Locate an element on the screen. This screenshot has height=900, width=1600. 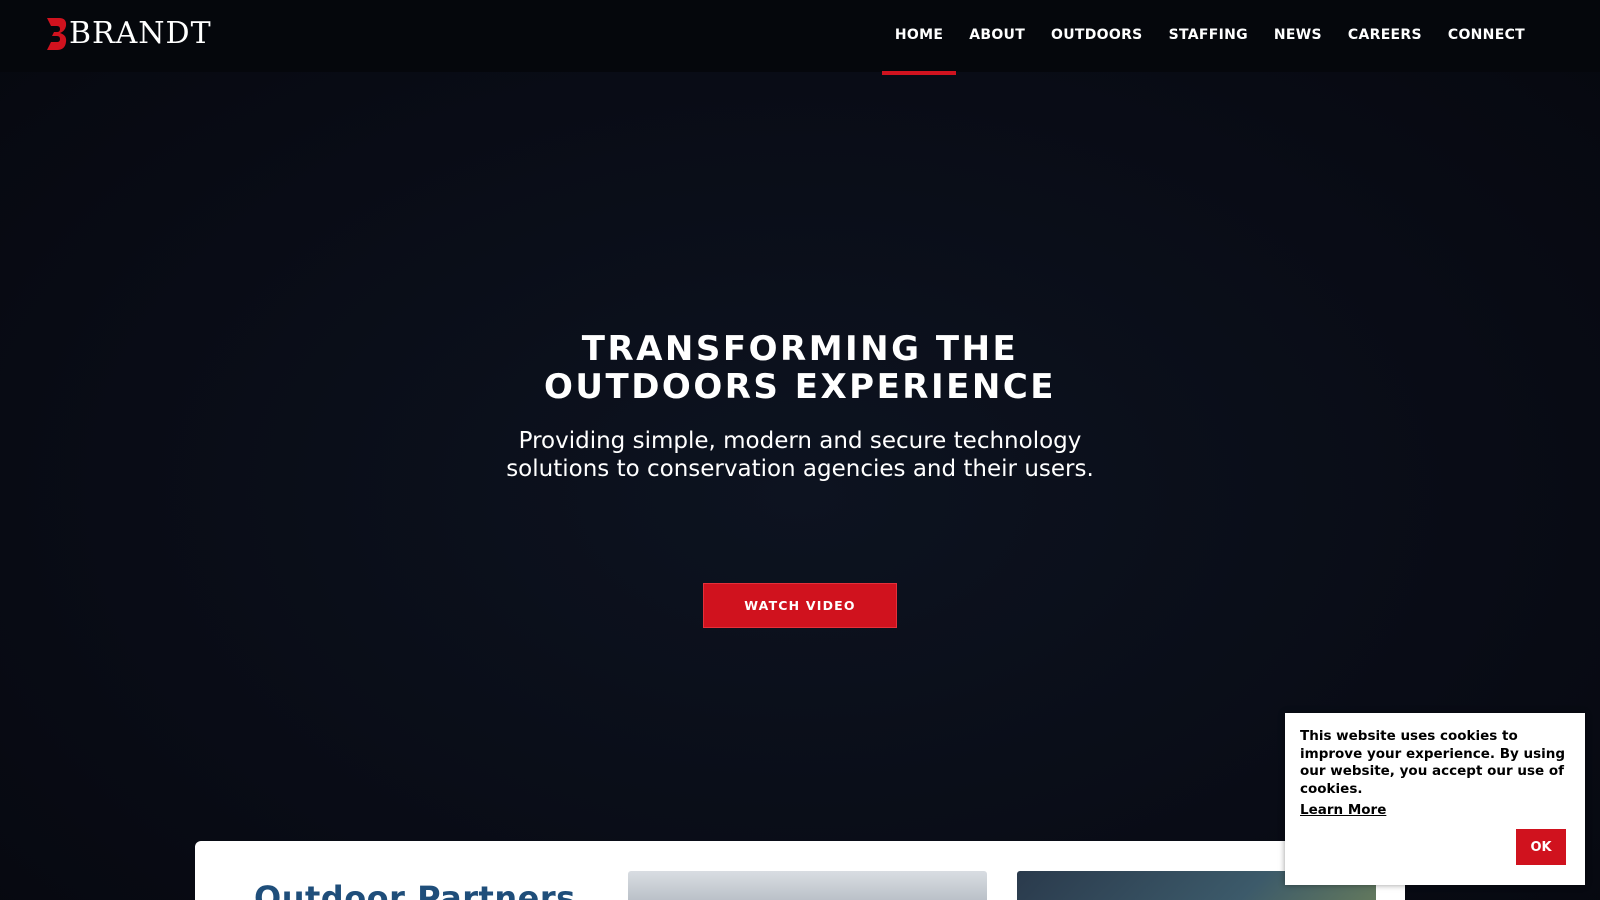
nav-item-connect: CONNECT is located at coordinates (1486, 36).